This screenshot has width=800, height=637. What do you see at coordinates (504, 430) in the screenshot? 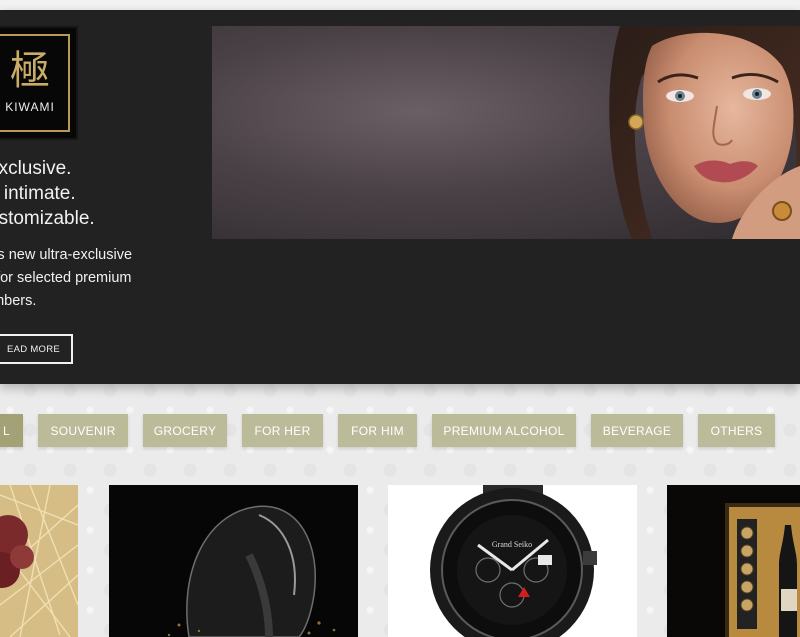
I see `tab-premium-alcohol: PREMIUM ALCOHOL` at bounding box center [504, 430].